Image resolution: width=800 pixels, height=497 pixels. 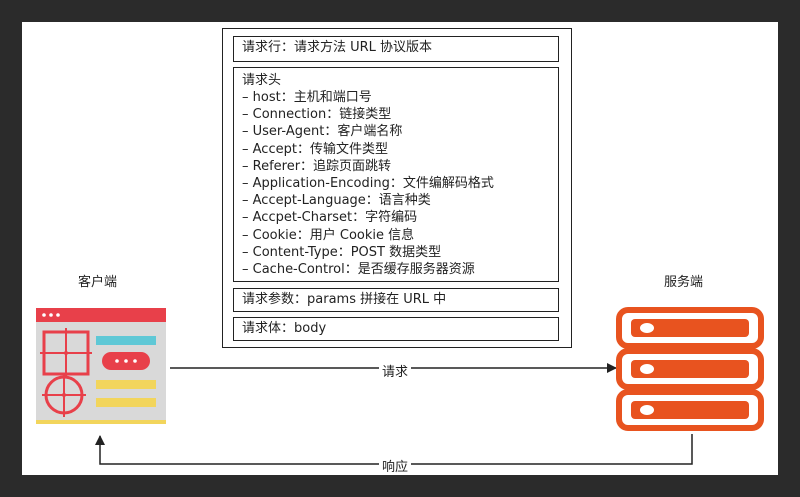 What do you see at coordinates (358, 270) in the screenshot?
I see `header-item: – Cache-Control：是否缓存服务器资源` at bounding box center [358, 270].